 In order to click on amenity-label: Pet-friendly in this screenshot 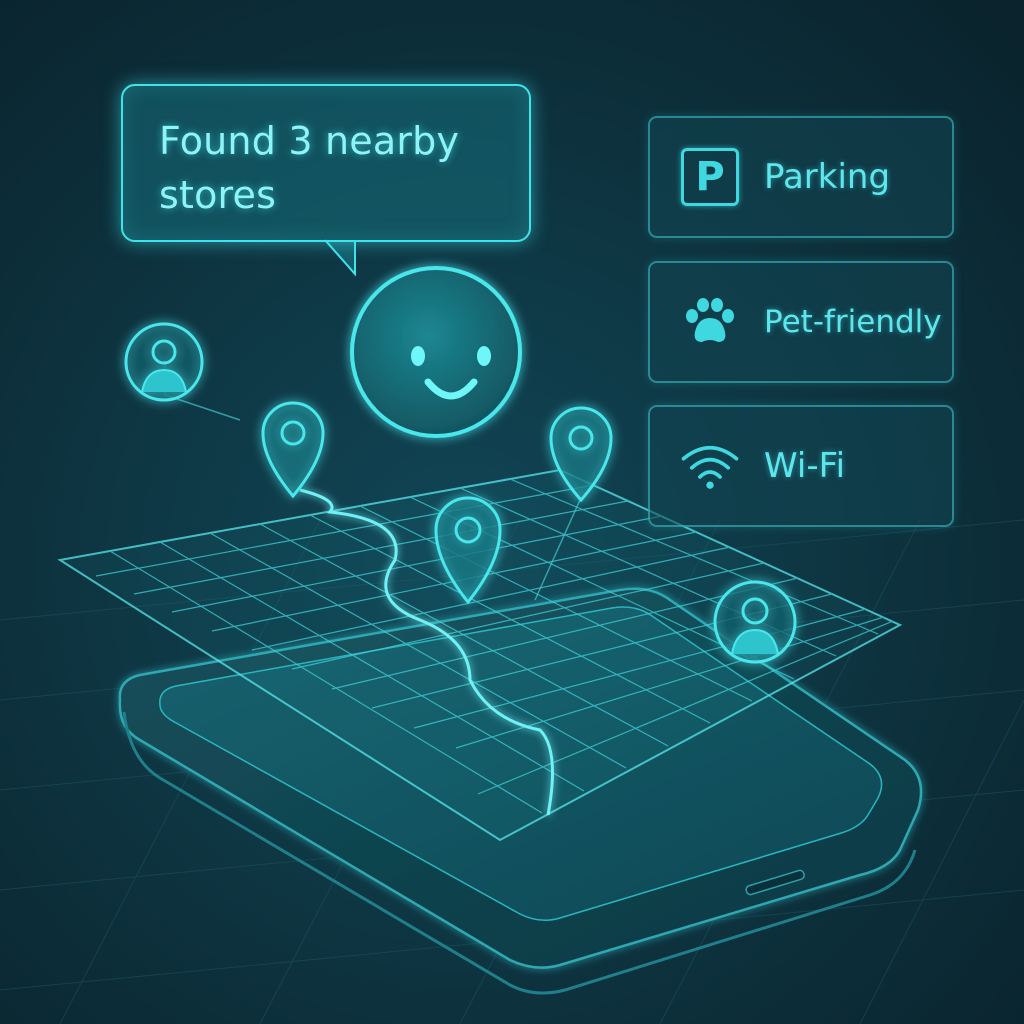, I will do `click(853, 322)`.